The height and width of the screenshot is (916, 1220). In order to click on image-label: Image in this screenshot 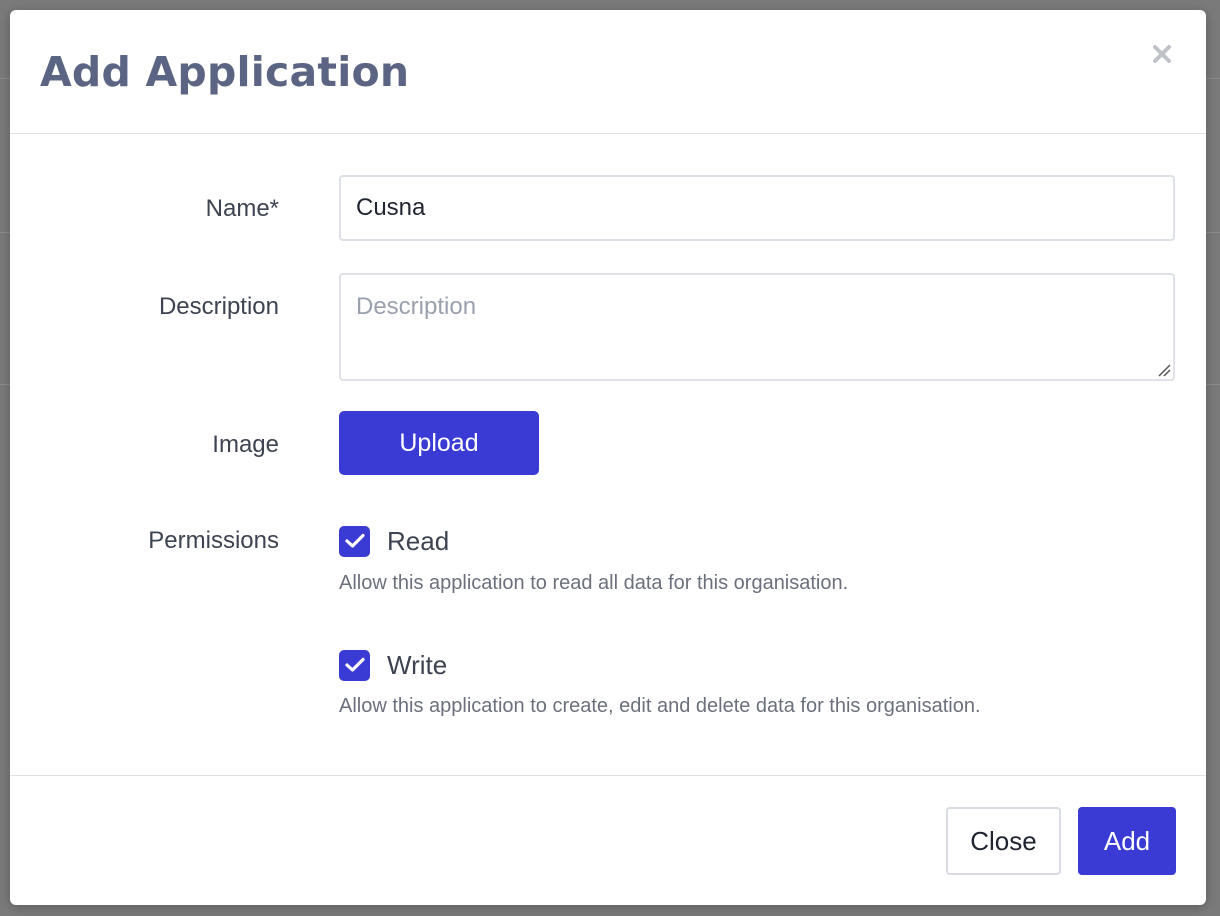, I will do `click(245, 444)`.